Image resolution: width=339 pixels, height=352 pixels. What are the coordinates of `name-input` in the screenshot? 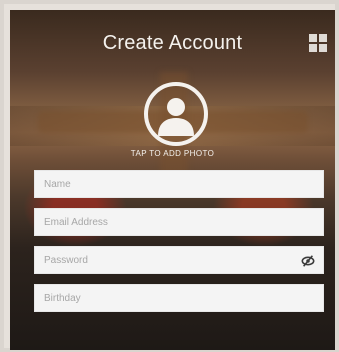 It's located at (185, 184).